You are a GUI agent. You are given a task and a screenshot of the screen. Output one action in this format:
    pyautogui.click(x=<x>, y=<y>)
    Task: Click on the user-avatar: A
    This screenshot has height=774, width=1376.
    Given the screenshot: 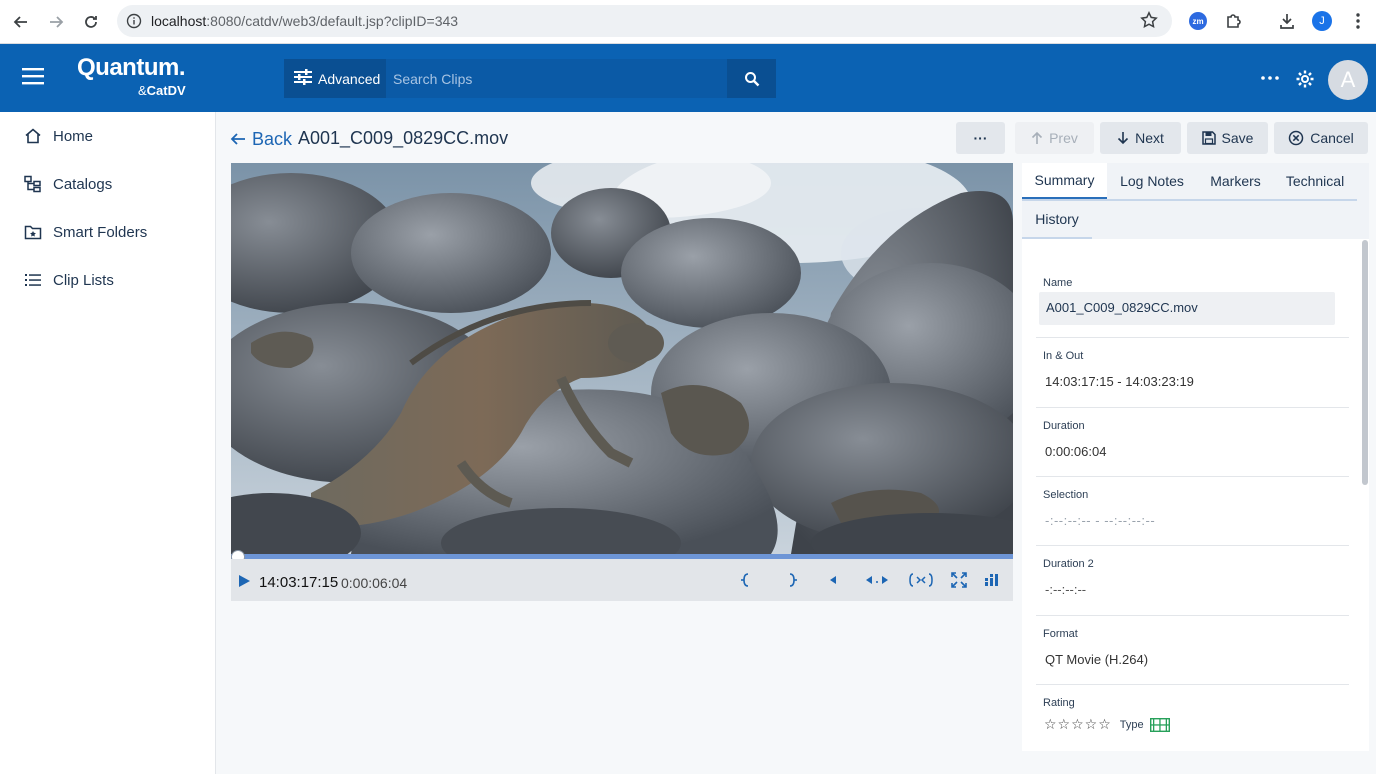 What is the action you would take?
    pyautogui.click(x=1348, y=80)
    